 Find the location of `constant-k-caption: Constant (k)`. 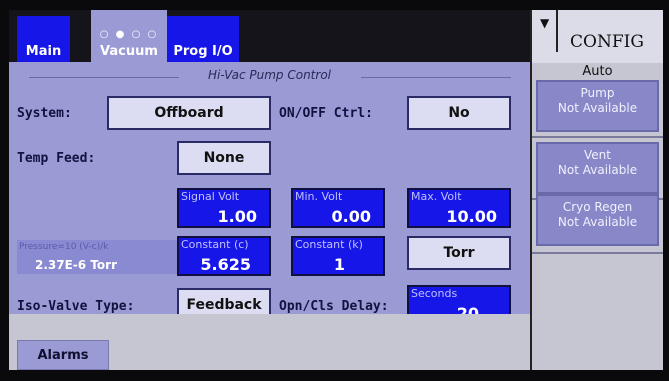

constant-k-caption: Constant (k) is located at coordinates (329, 244).